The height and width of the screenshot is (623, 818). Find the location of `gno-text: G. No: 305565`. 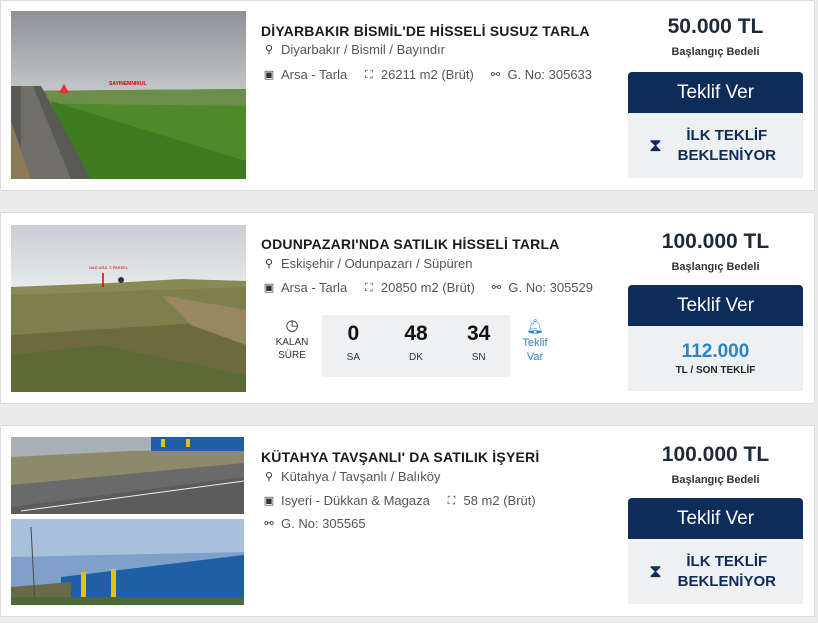

gno-text: G. No: 305565 is located at coordinates (323, 523).